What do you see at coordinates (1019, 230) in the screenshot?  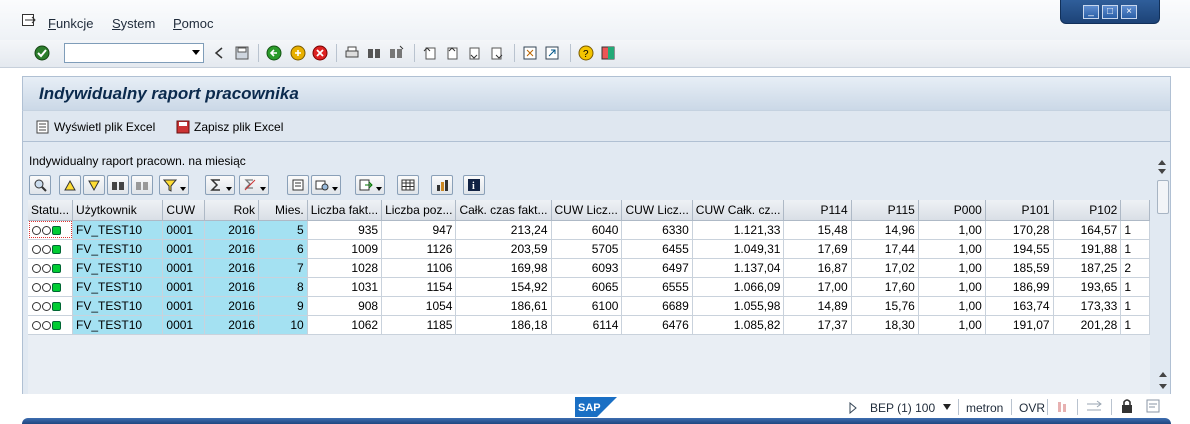 I see `p101-cell: 170,28` at bounding box center [1019, 230].